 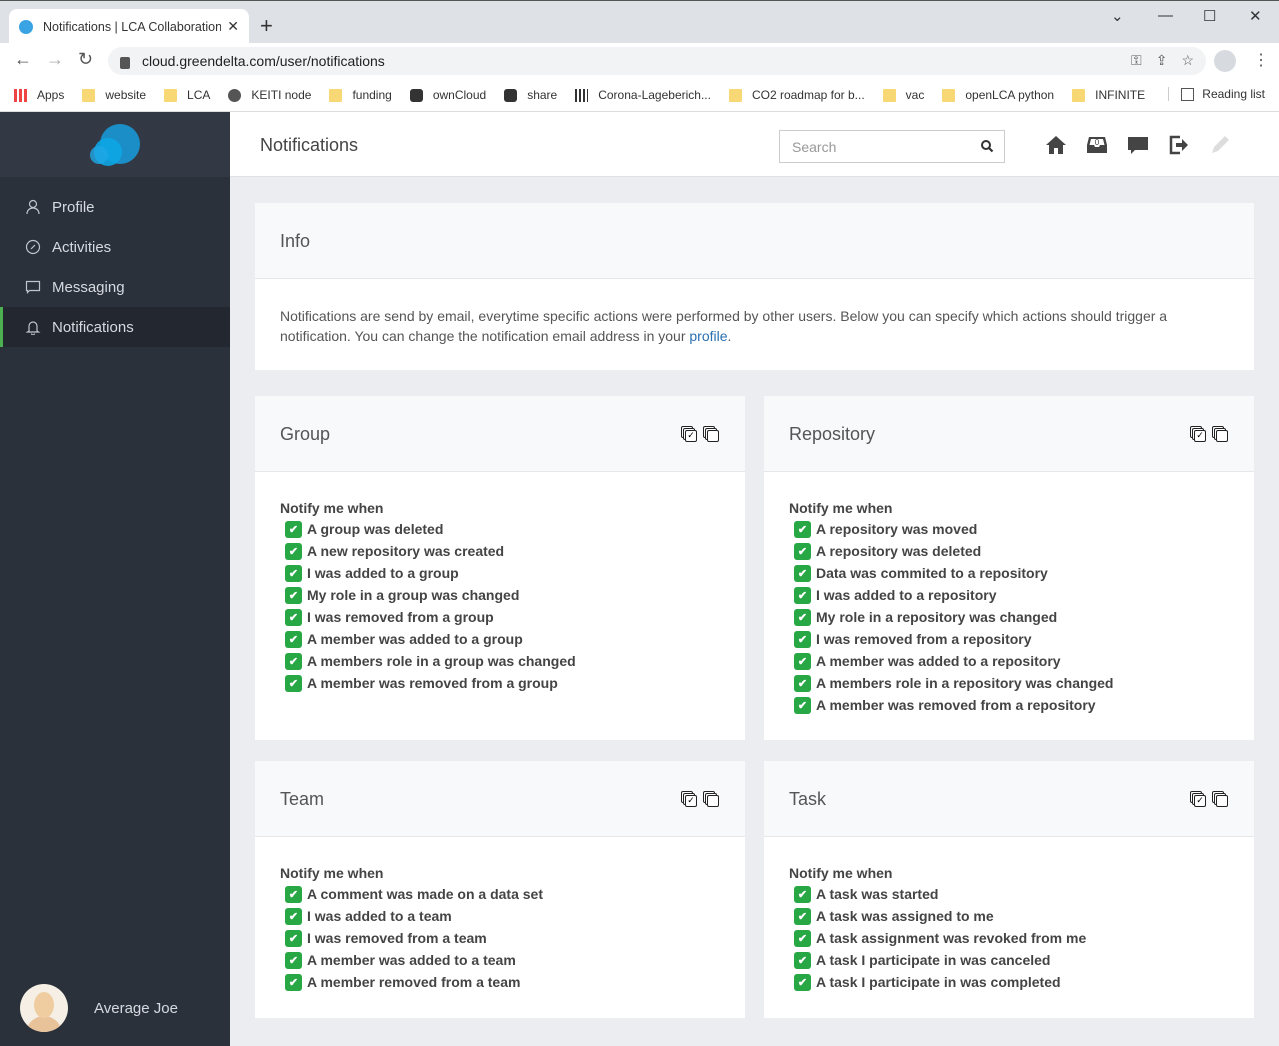 I want to click on close-window-button: ✕, so click(x=1255, y=16).